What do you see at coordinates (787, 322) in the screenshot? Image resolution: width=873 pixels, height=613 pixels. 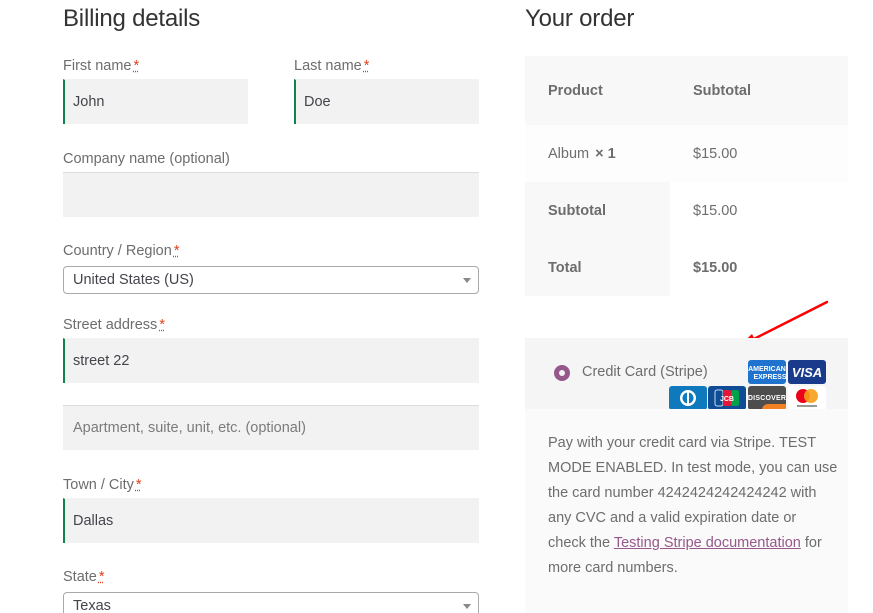 I see `arrow-shaft` at bounding box center [787, 322].